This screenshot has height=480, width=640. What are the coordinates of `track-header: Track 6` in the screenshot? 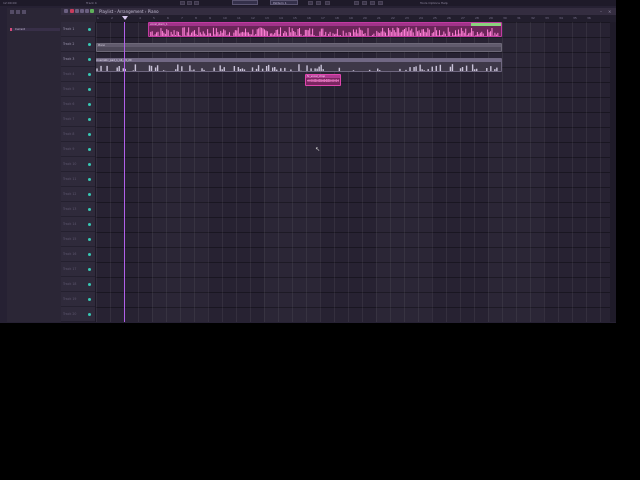 It's located at (78, 104).